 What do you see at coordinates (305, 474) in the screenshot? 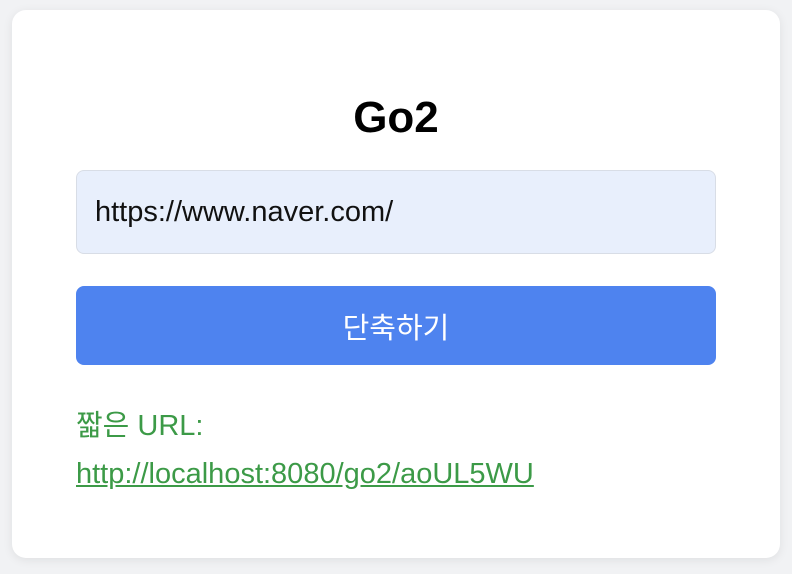
I see `short-url-link: http://localhost:8080/go2/aoUL5WU` at bounding box center [305, 474].